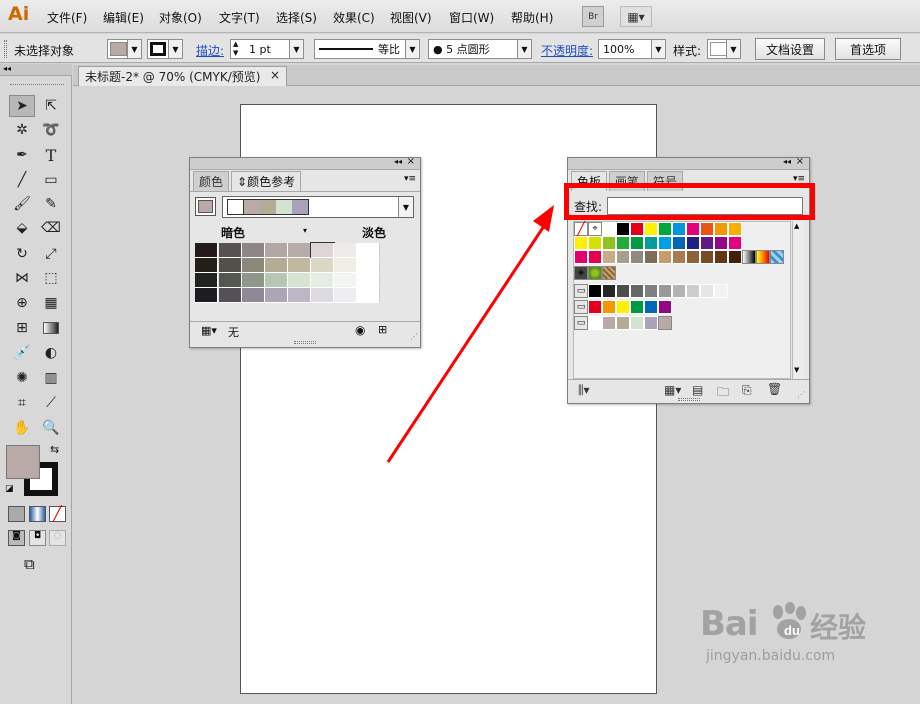 The image size is (920, 704). I want to click on document-setup-button: 文档设置, so click(790, 49).